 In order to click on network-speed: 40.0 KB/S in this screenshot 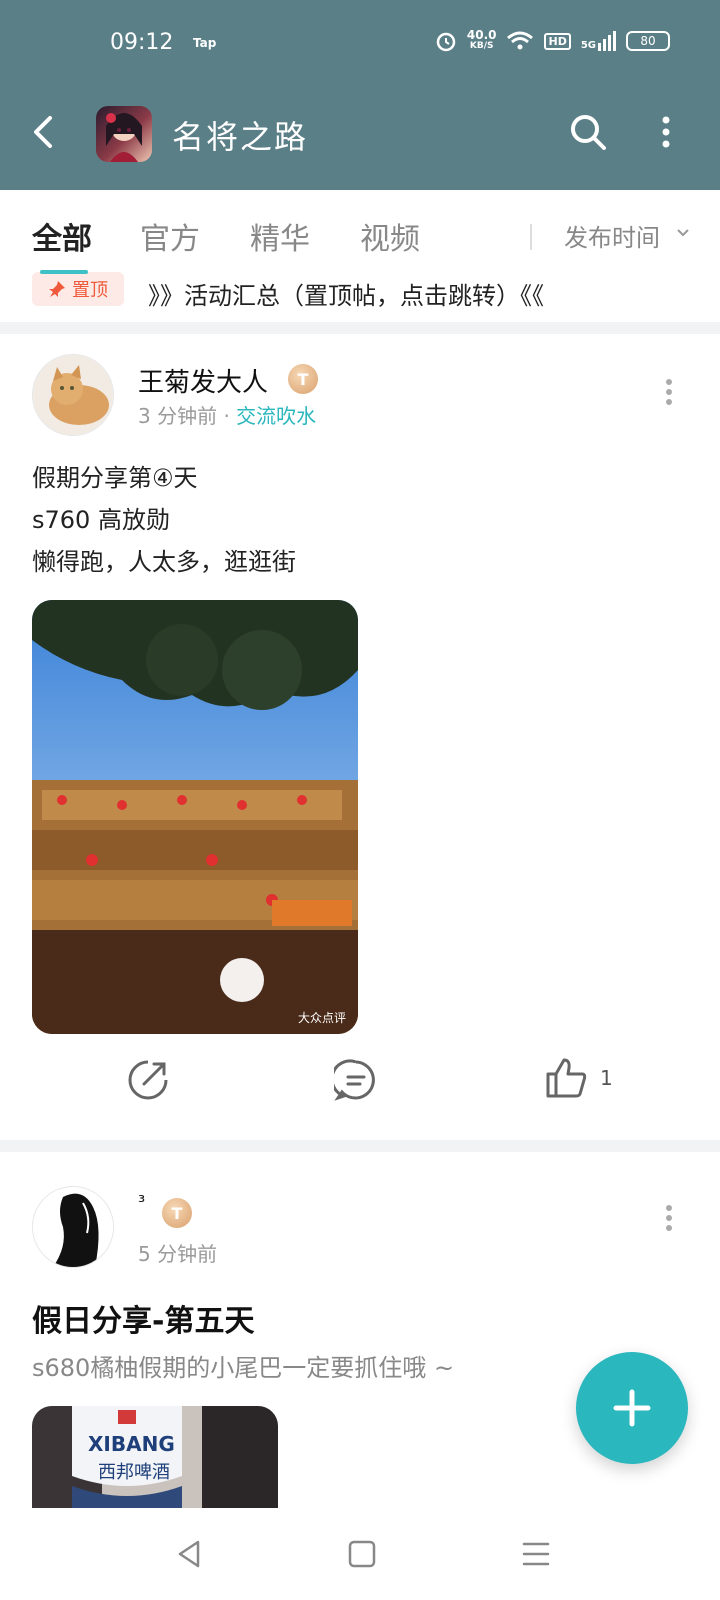, I will do `click(481, 39)`.